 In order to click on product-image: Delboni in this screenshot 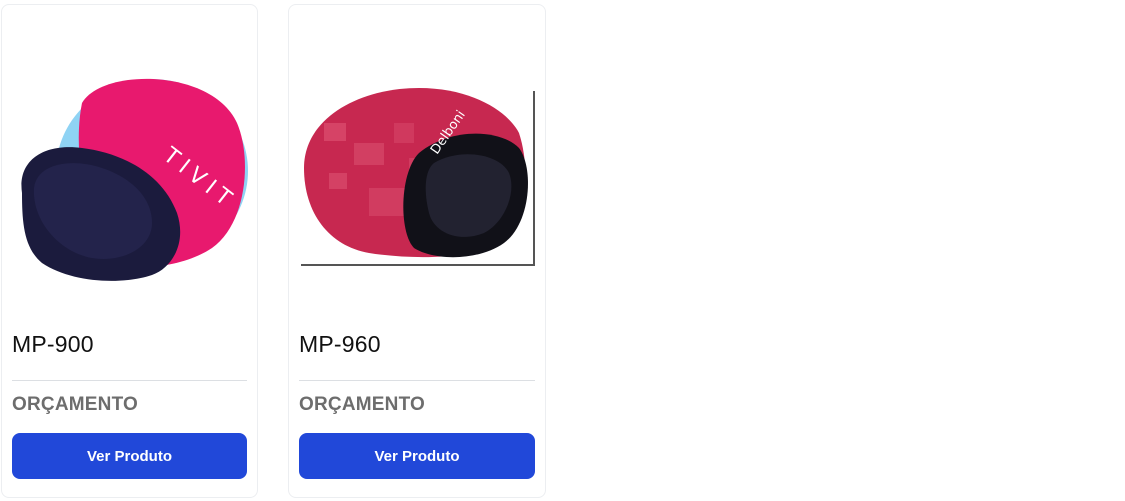, I will do `click(417, 175)`.